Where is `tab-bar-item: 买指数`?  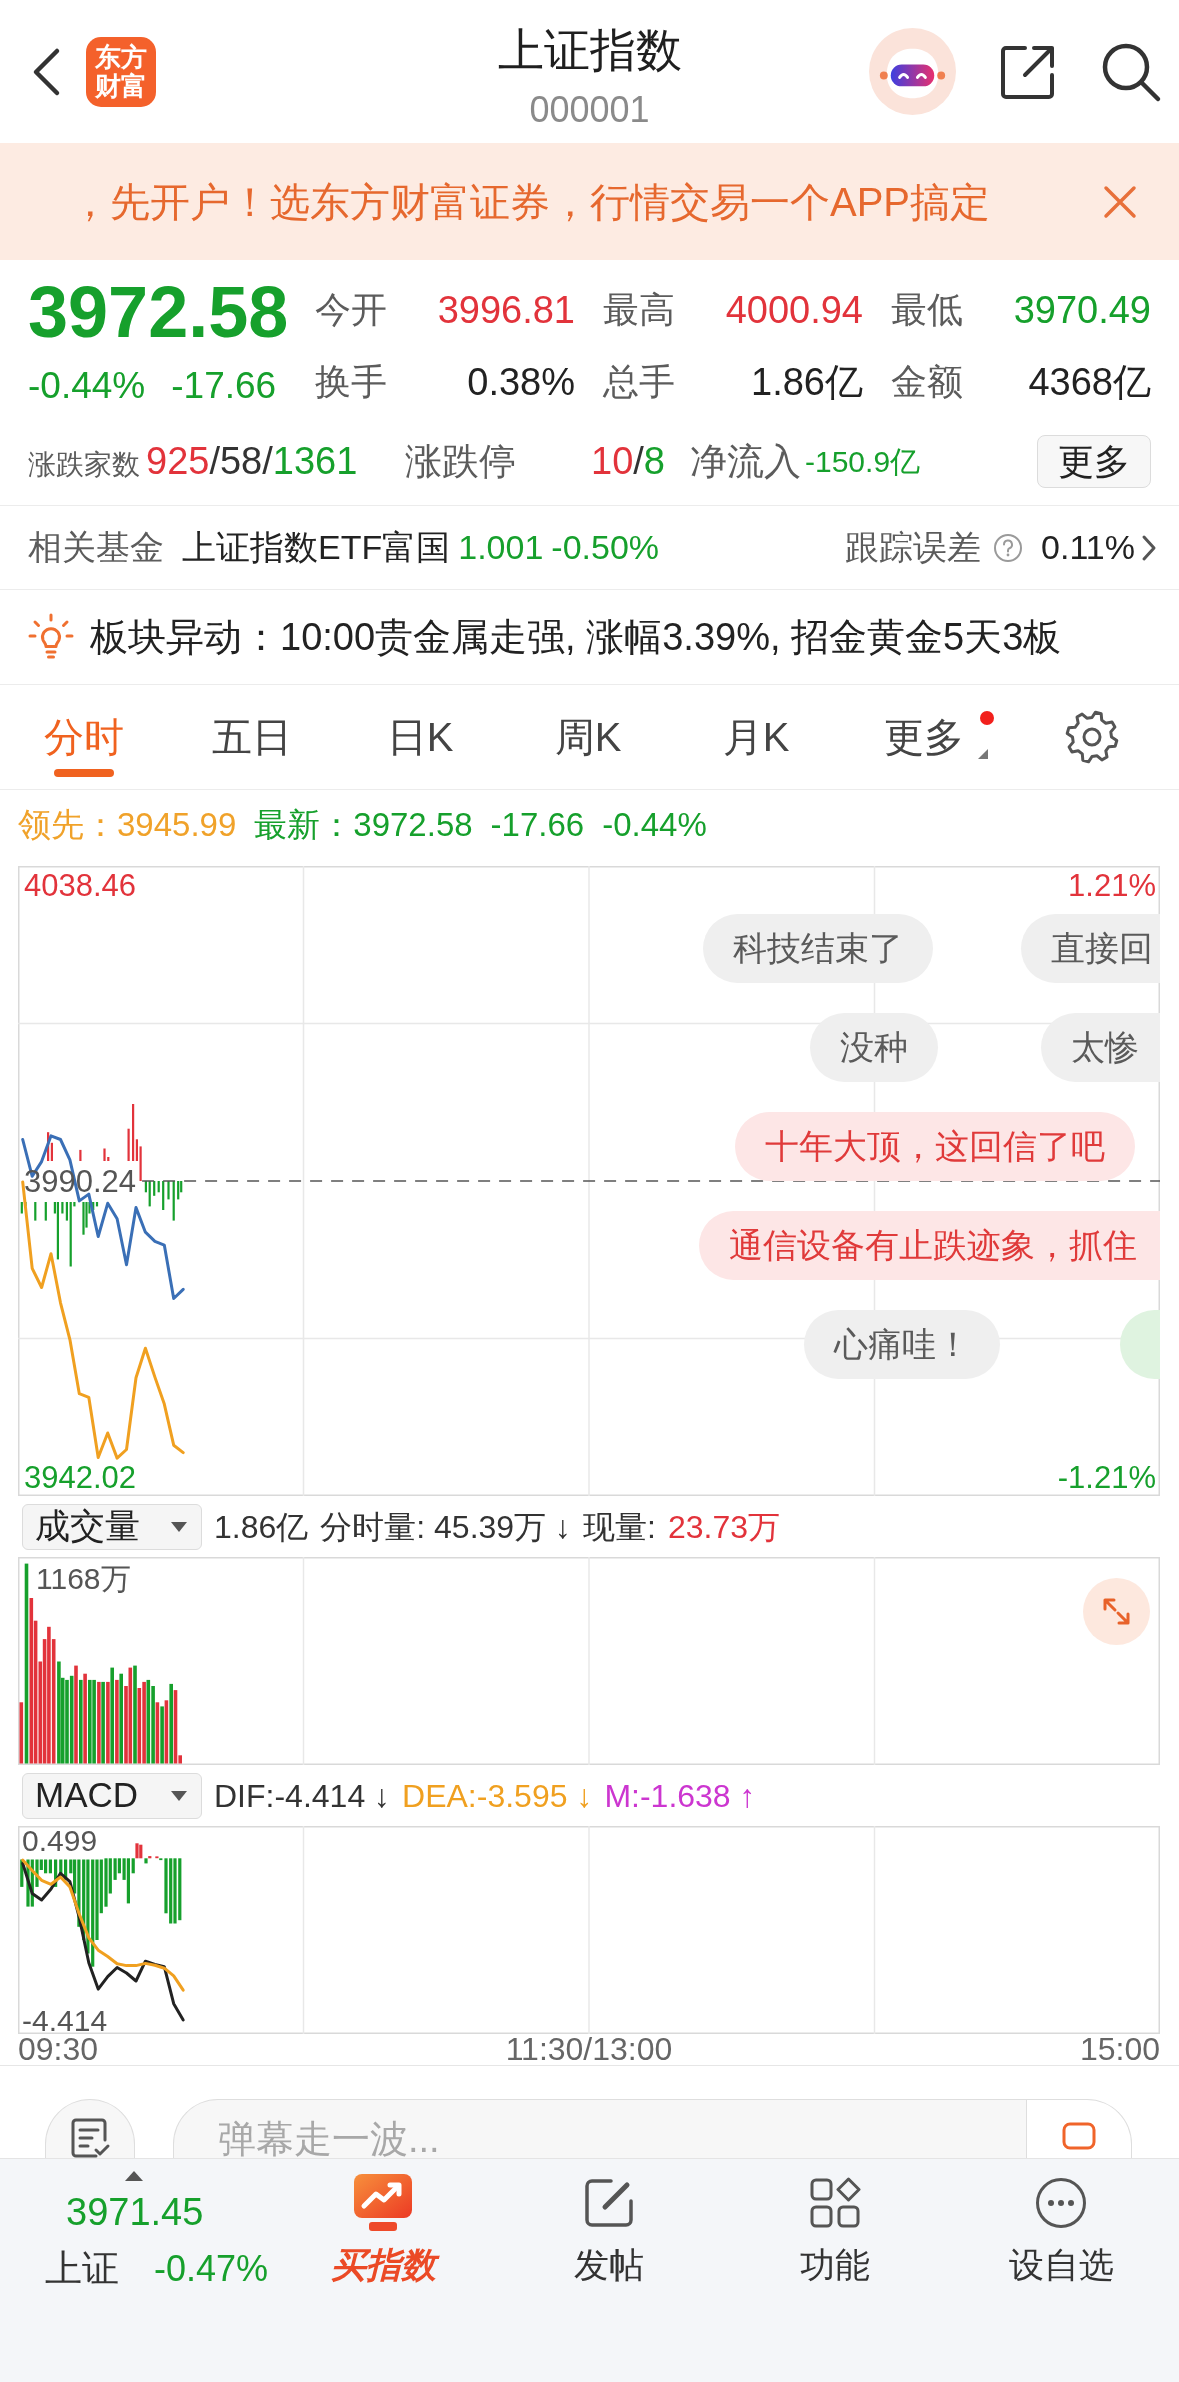 tab-bar-item: 买指数 is located at coordinates (383, 2236).